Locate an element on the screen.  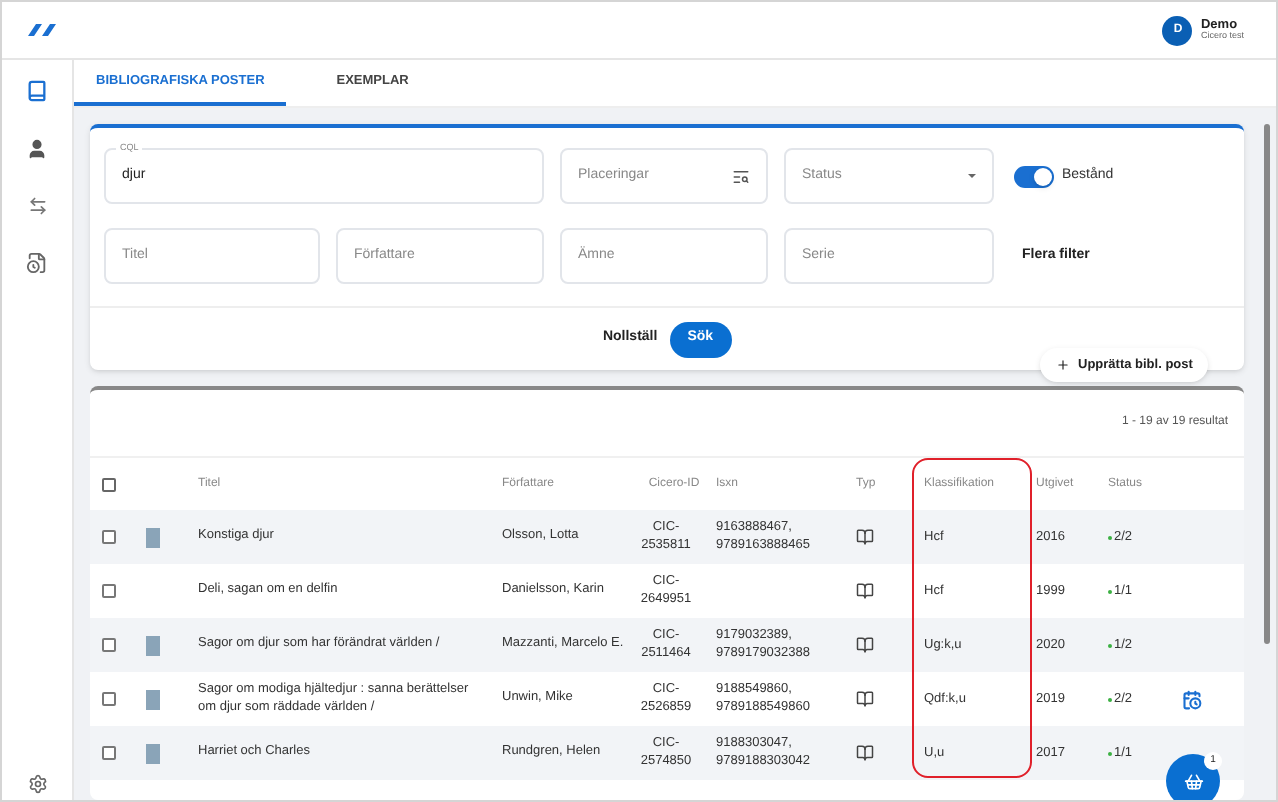
exchange-icon is located at coordinates (37, 206).